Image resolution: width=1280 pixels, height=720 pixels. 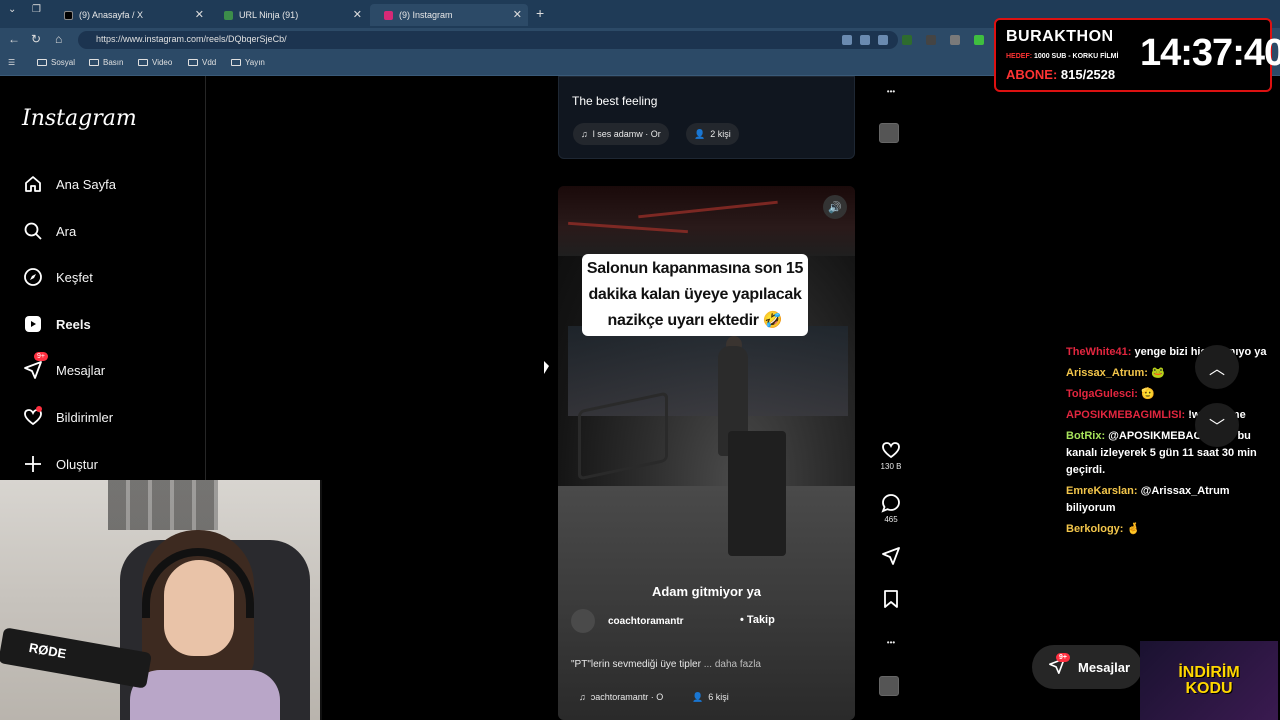 I want to click on sidebar-item-search: Ara, so click(x=49, y=231).